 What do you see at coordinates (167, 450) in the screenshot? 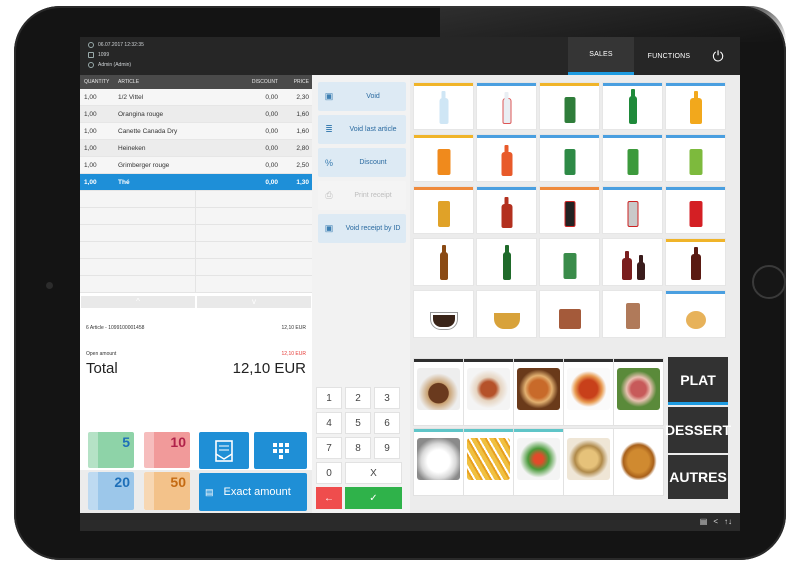
I see `bill-10-button: 10` at bounding box center [167, 450].